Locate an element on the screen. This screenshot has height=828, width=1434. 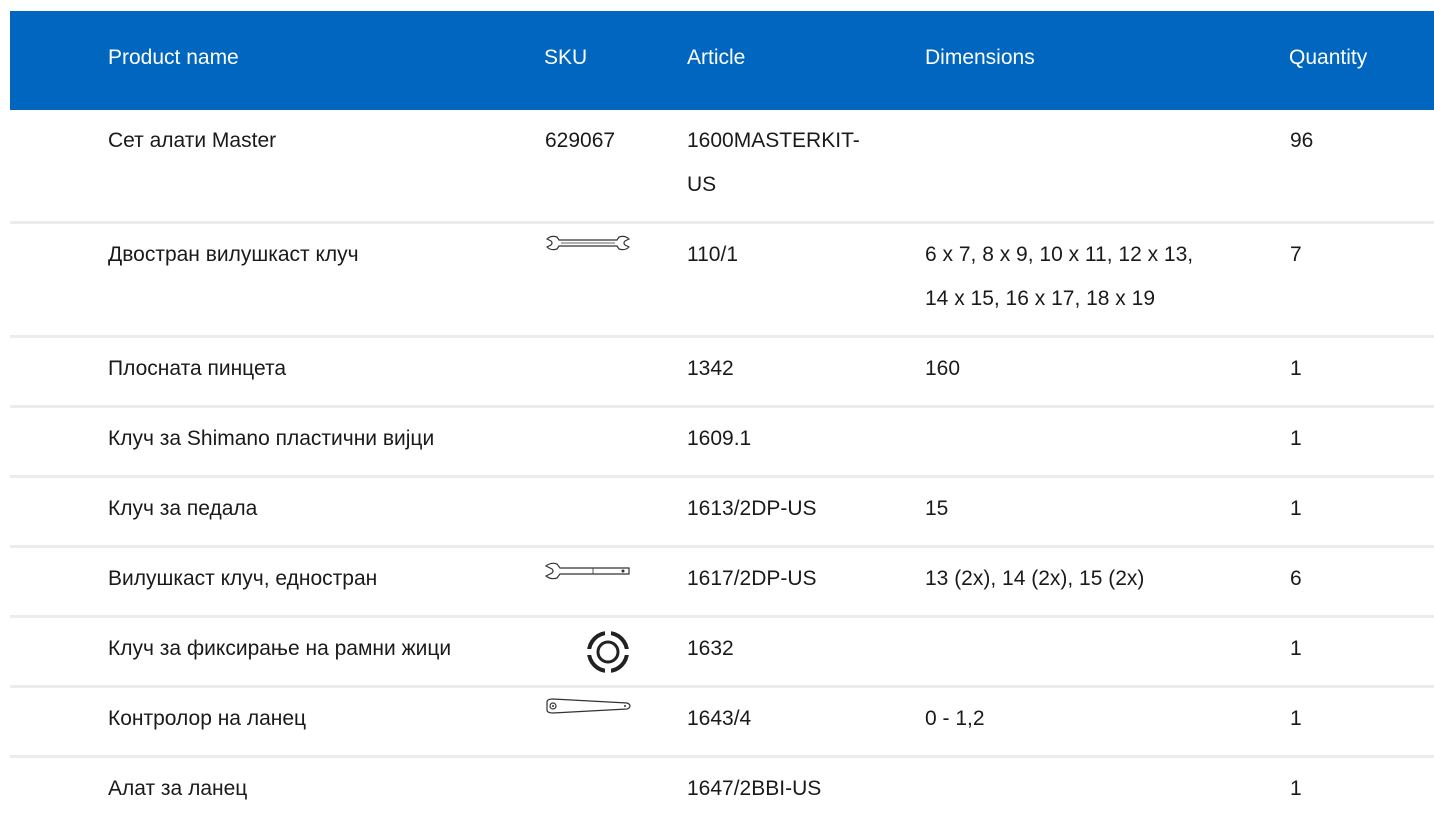
spoke-nipple-wrench-icon is located at coordinates (608, 652).